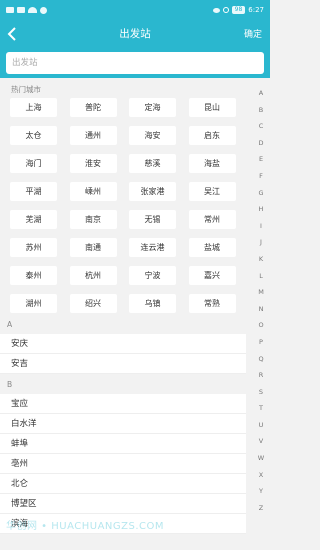  Describe the element at coordinates (123, 444) in the screenshot. I see `station-list-item: 蚌埠` at that location.